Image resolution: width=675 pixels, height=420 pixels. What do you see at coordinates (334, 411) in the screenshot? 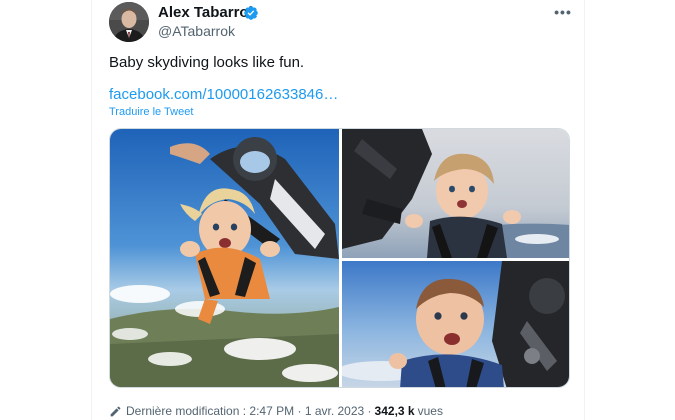
I see `tweet-date: 1 avr. 2023` at bounding box center [334, 411].